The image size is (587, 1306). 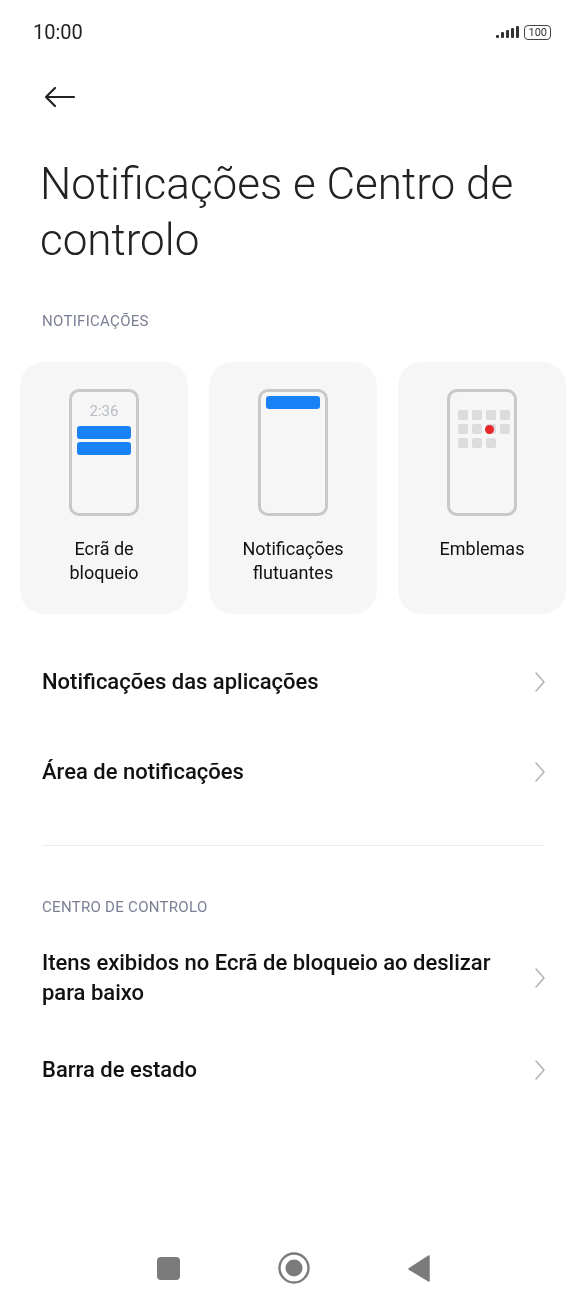 I want to click on status-time: 10:00, so click(x=58, y=32).